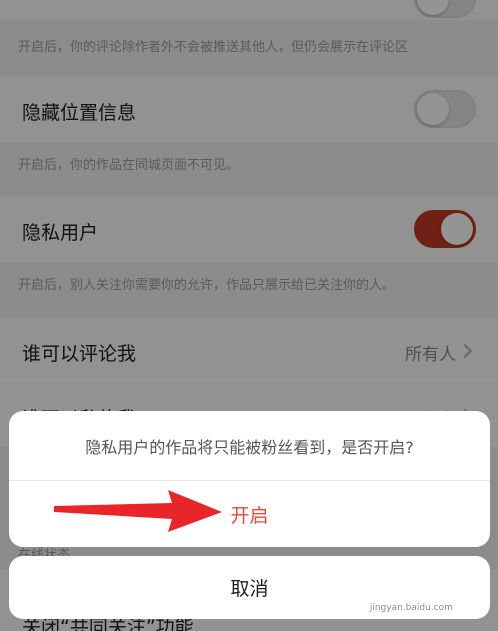  Describe the element at coordinates (419, 594) in the screenshot. I see `baidu-watermark-logo: Bai经验 jingyan.baidu.com` at that location.